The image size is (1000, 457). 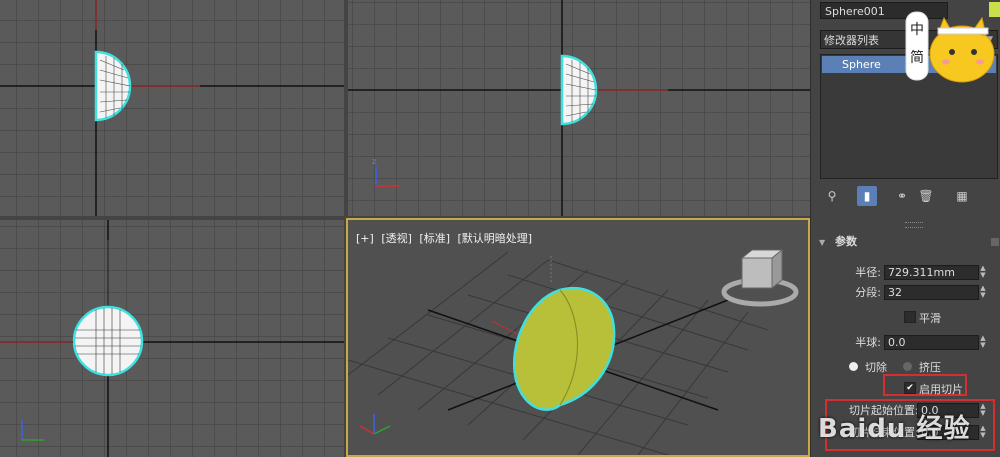 I want to click on mascot-text-1: 中, so click(x=917, y=30).